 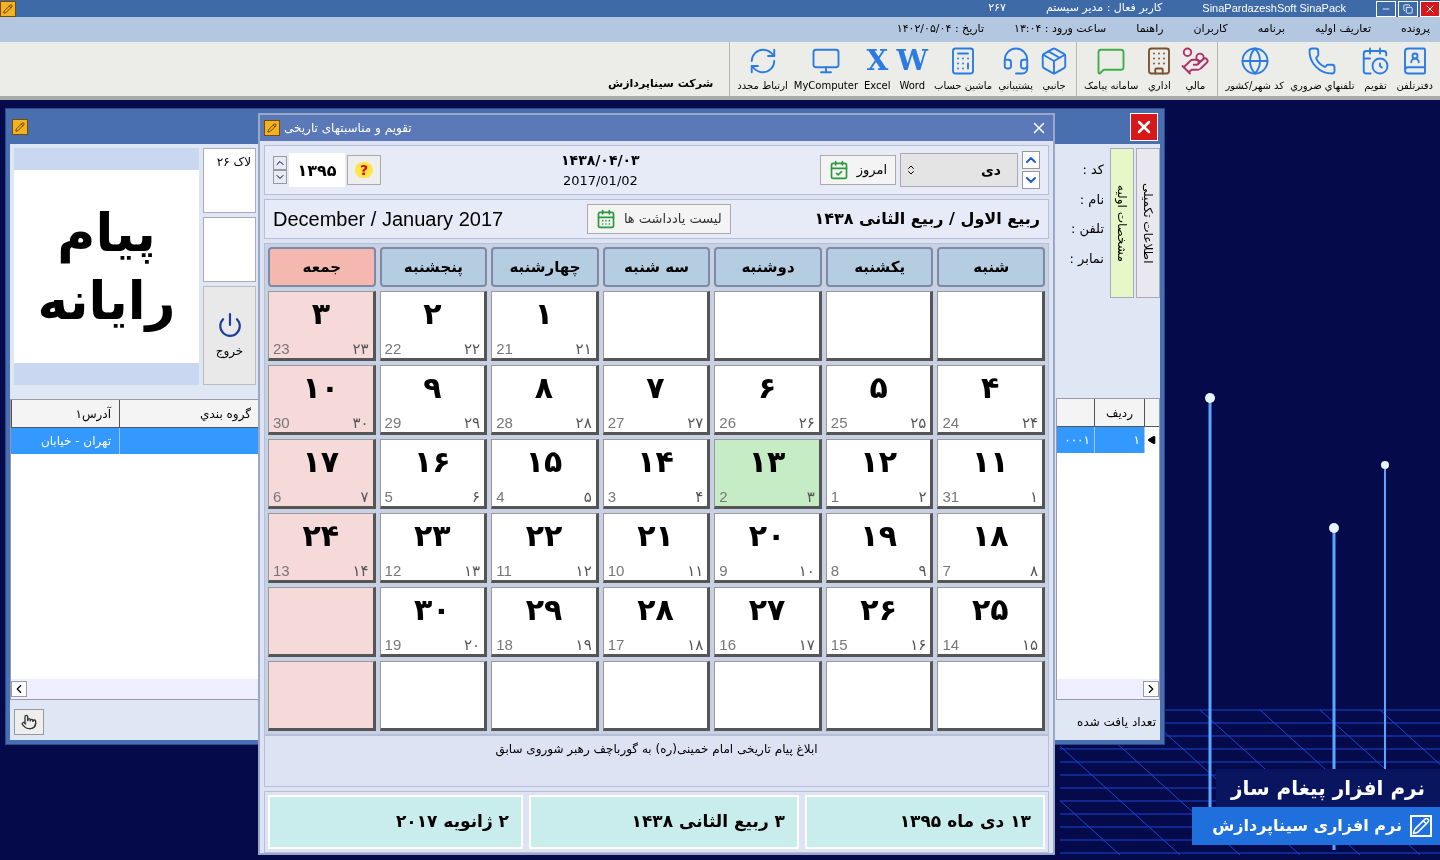 I want to click on gregorian-day: 27, so click(x=616, y=423).